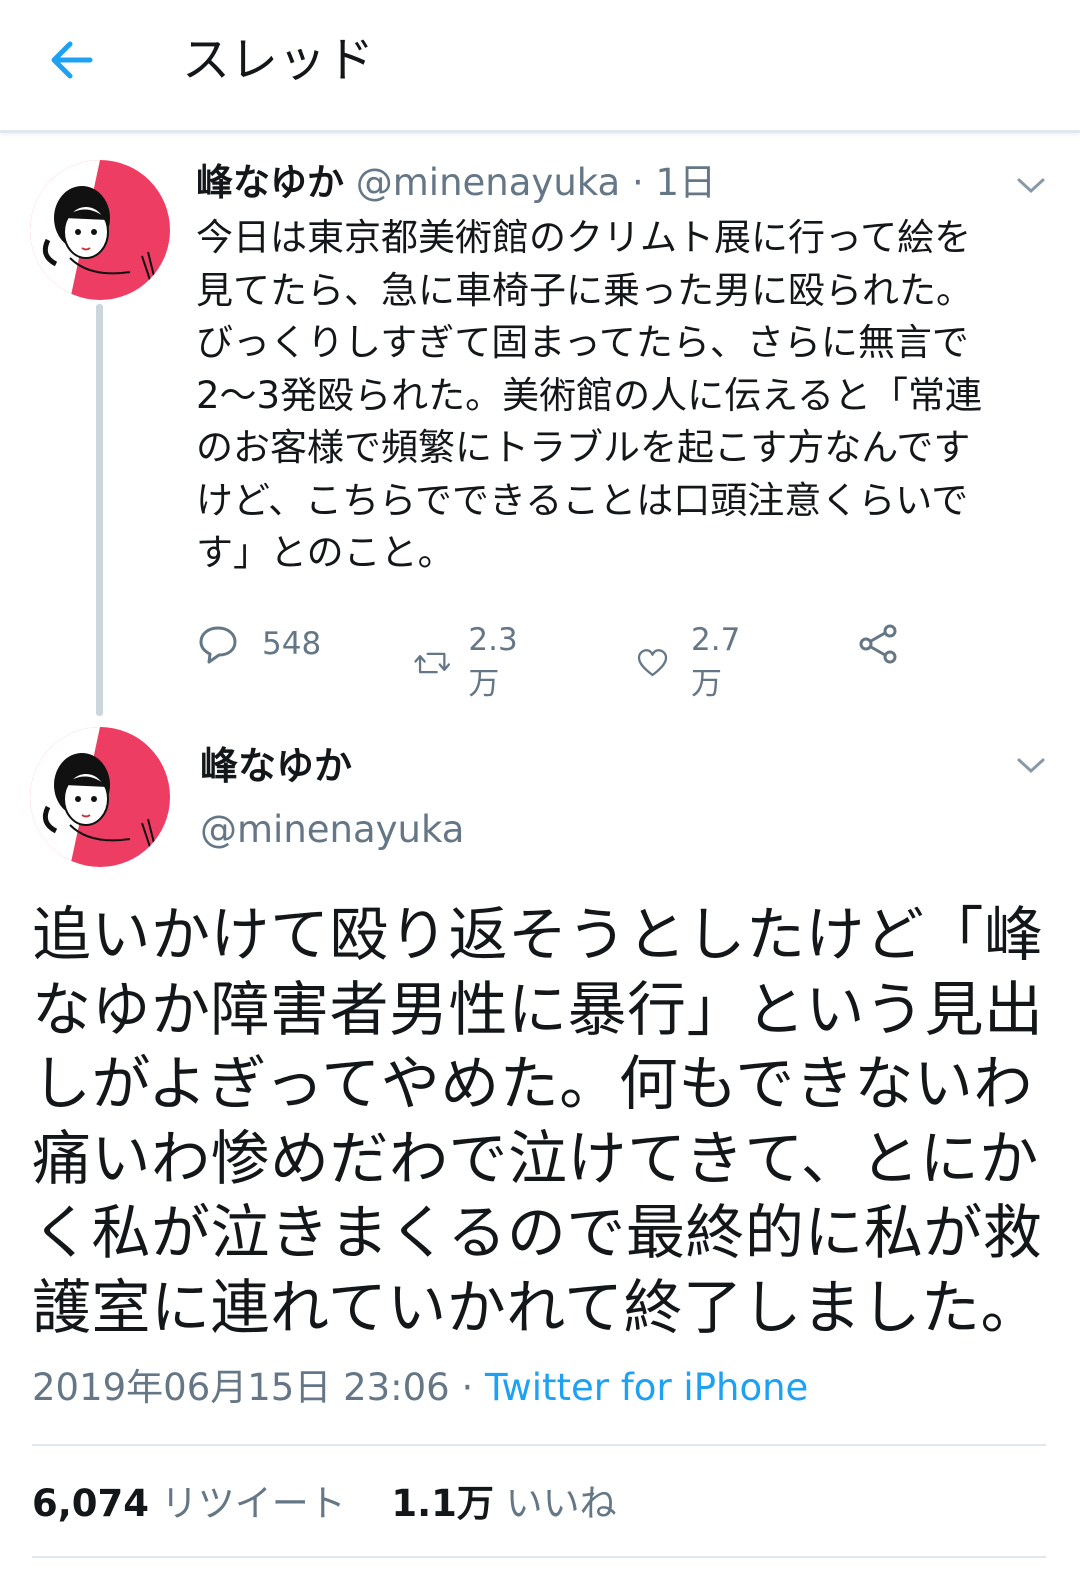 The image size is (1080, 1572). I want to click on top-bar: スレッド, so click(540, 66).